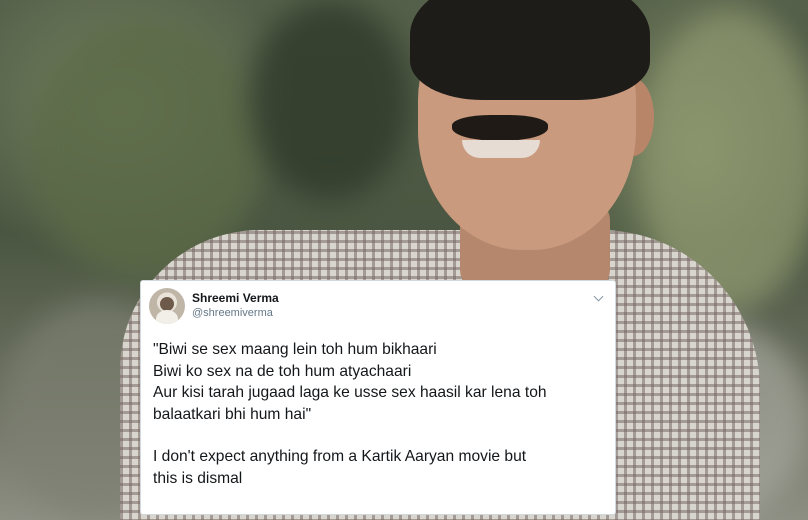  Describe the element at coordinates (167, 317) in the screenshot. I see `avatar-body` at that location.